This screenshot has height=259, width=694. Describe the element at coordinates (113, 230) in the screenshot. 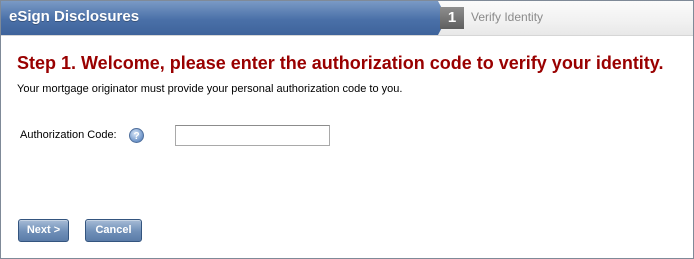

I see `cancel-button: Cancel` at that location.